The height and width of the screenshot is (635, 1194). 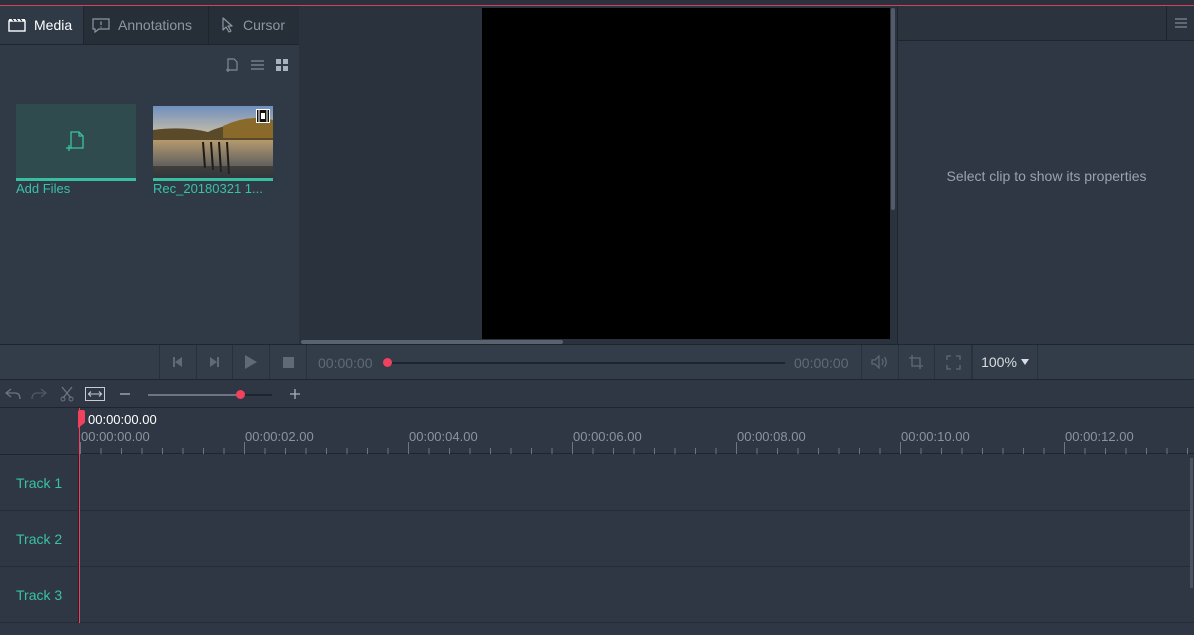 I want to click on hamburger-menu-icon, so click(x=1181, y=23).